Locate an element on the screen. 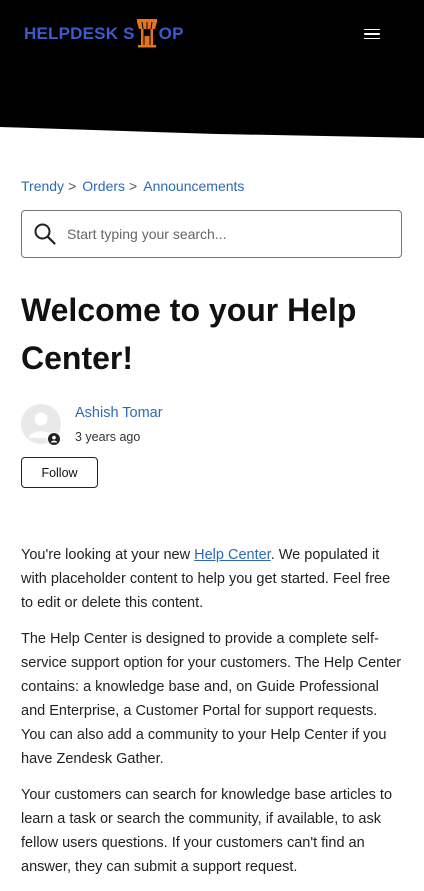 Image resolution: width=424 pixels, height=891 pixels. logo: HELPDESK S OP is located at coordinates (104, 33).